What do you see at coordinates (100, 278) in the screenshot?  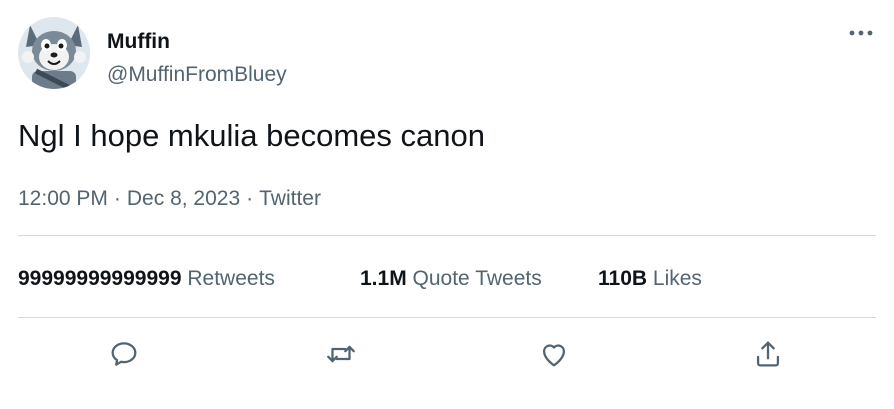 I see `retweets-count: 99999999999999` at bounding box center [100, 278].